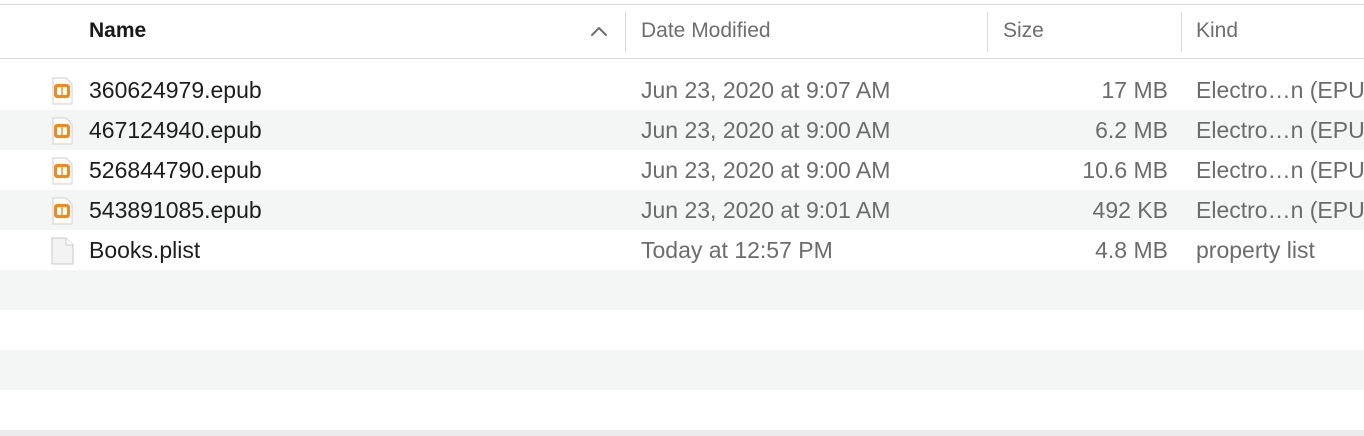 The image size is (1364, 436). Describe the element at coordinates (117, 31) in the screenshot. I see `column-header-name: Name` at that location.